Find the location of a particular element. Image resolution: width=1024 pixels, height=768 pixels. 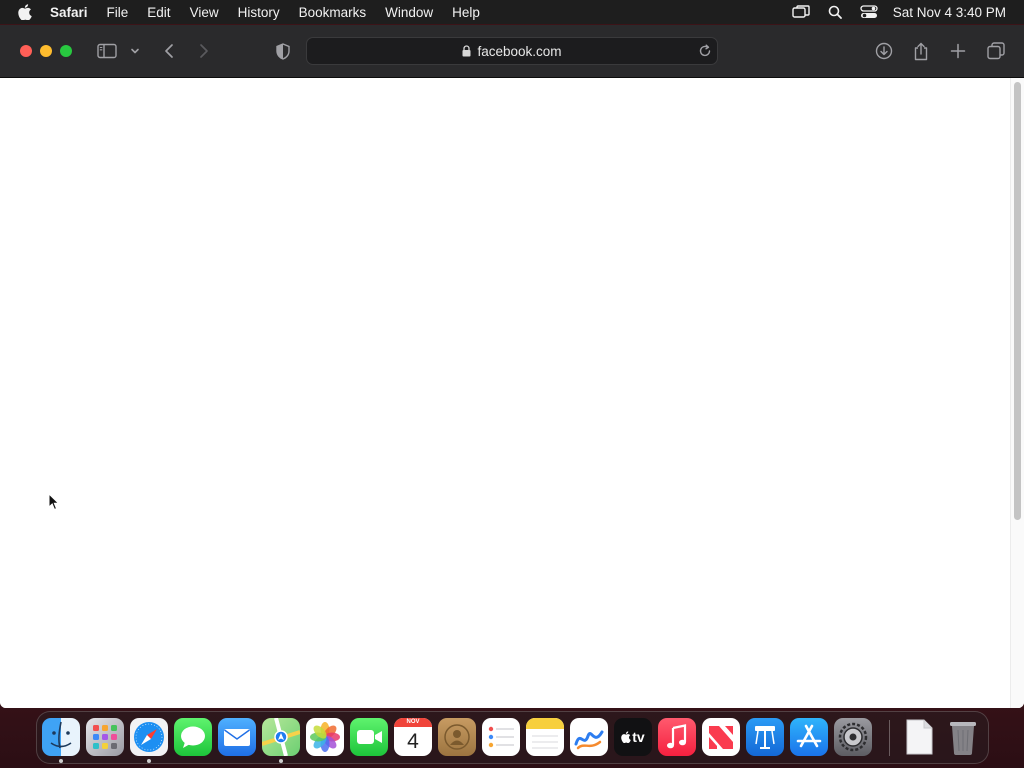

vertical-scrollbar is located at coordinates (1017, 393).